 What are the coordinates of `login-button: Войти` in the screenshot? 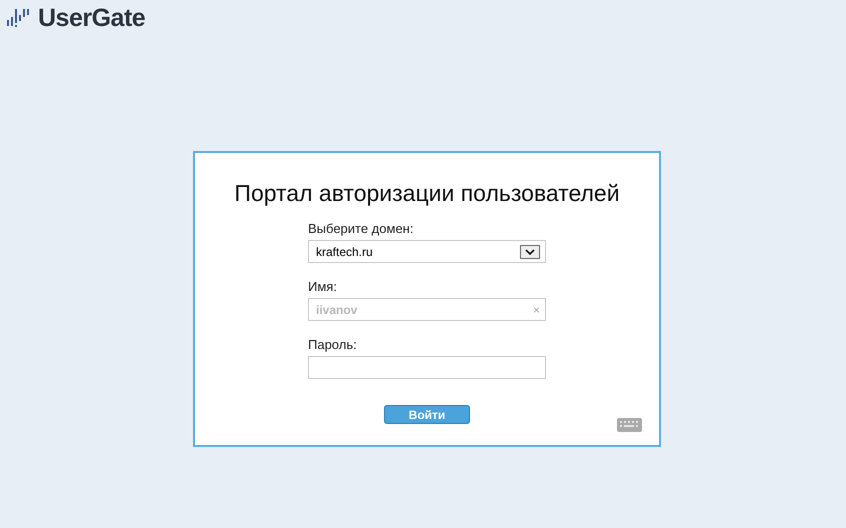 It's located at (427, 414).